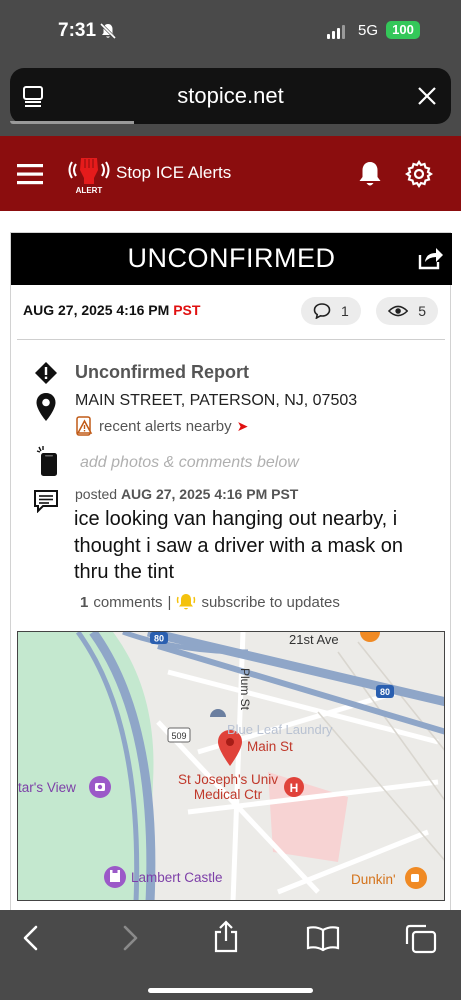  Describe the element at coordinates (398, 311) in the screenshot. I see `eye-icon` at that location.